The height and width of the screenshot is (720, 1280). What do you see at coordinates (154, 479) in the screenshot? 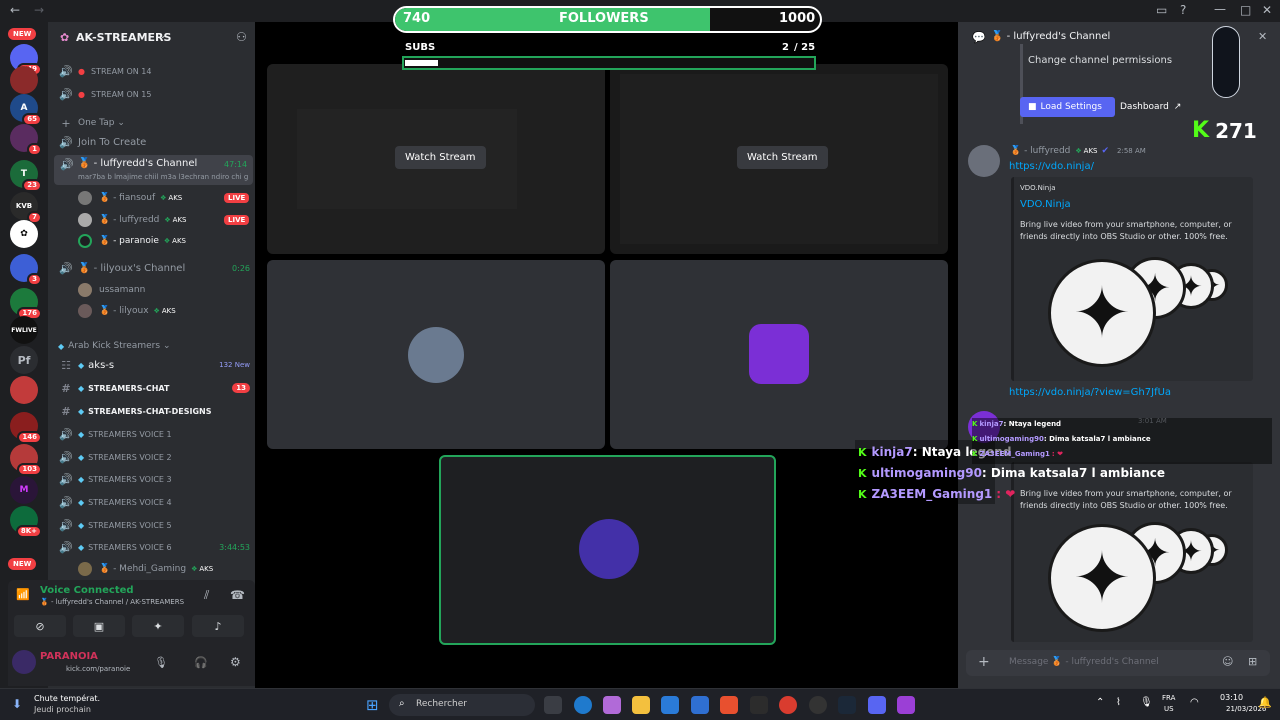
I see `voice-channel: 🔊 ◆ STREAMERS VOICE 3` at bounding box center [154, 479].